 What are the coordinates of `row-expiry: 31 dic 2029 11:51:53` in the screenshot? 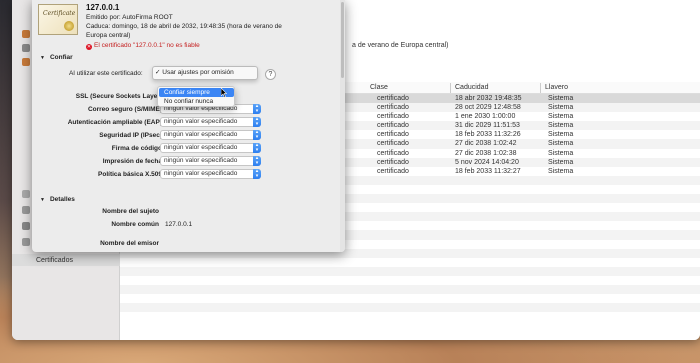 It's located at (487, 126).